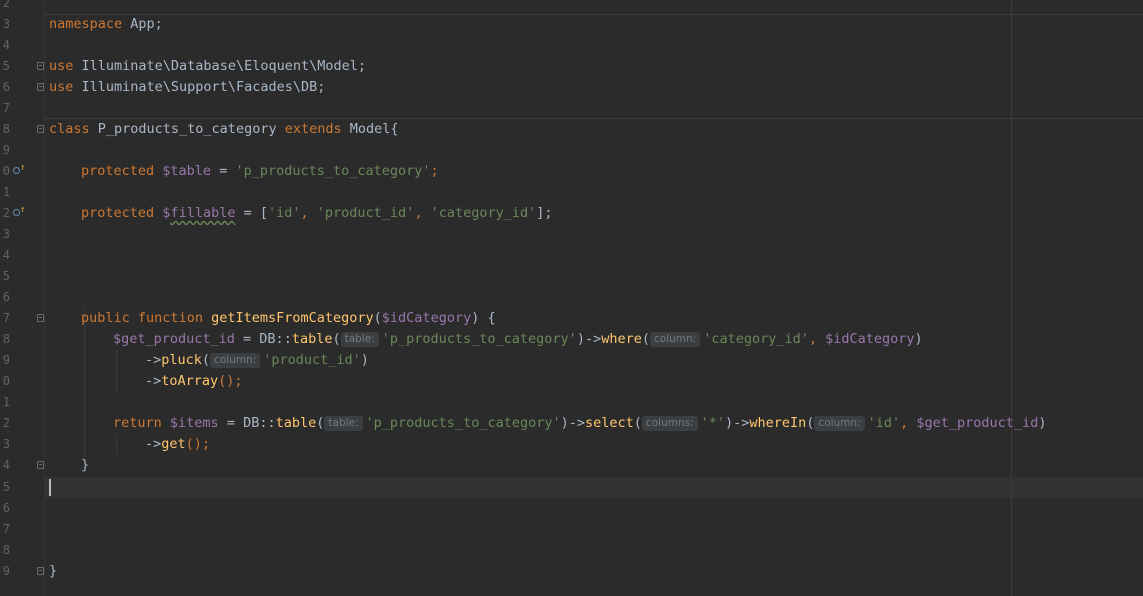 The width and height of the screenshot is (1143, 596). Describe the element at coordinates (61, 66) in the screenshot. I see `keyword: use` at that location.